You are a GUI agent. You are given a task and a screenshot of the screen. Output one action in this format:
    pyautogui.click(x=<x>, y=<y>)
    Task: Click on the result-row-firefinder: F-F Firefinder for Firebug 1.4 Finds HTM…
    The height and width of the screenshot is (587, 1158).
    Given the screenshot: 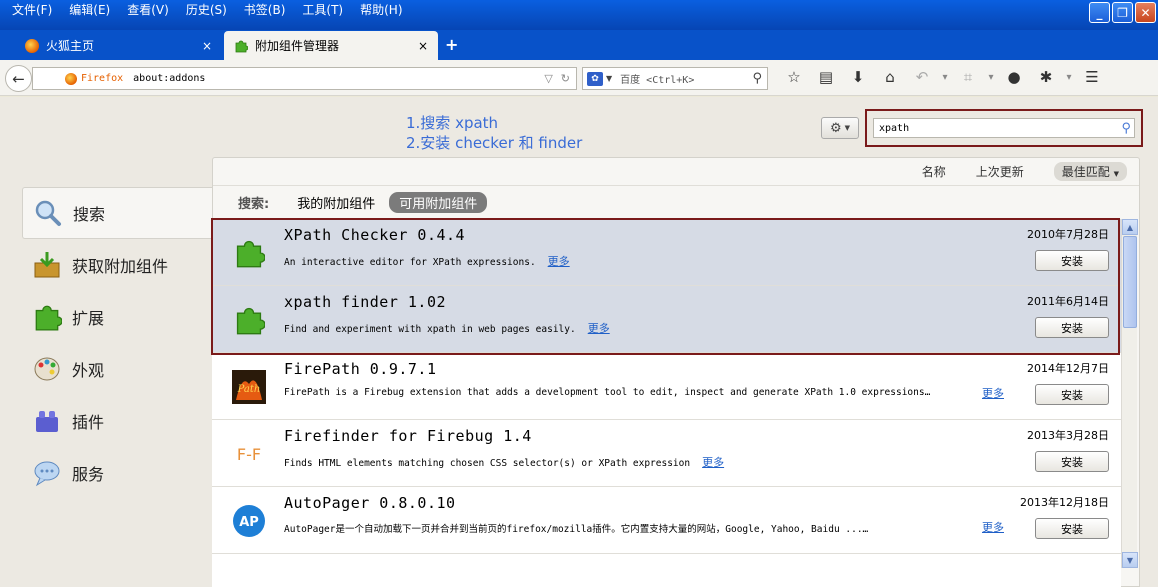 What is the action you would take?
    pyautogui.click(x=666, y=453)
    